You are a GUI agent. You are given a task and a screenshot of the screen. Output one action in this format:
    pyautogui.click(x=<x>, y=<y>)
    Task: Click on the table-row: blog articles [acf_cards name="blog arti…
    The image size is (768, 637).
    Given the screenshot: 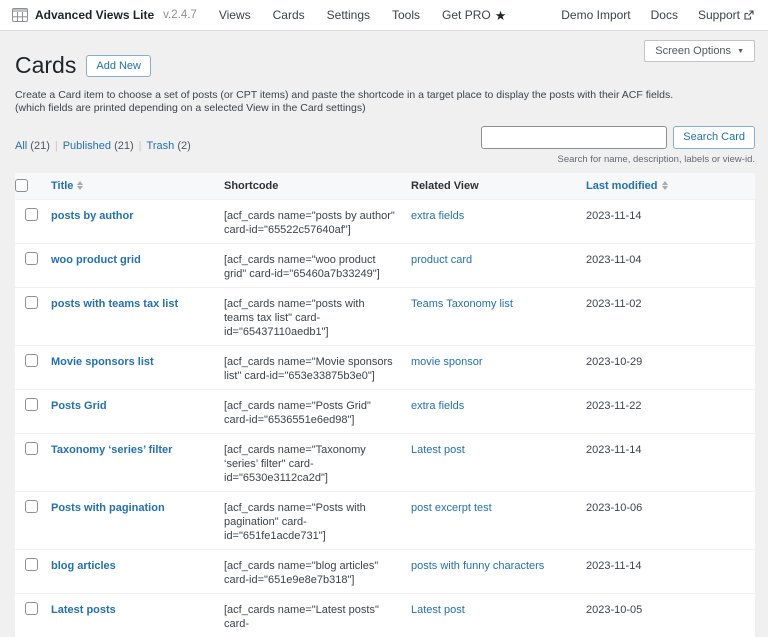 What is the action you would take?
    pyautogui.click(x=385, y=570)
    